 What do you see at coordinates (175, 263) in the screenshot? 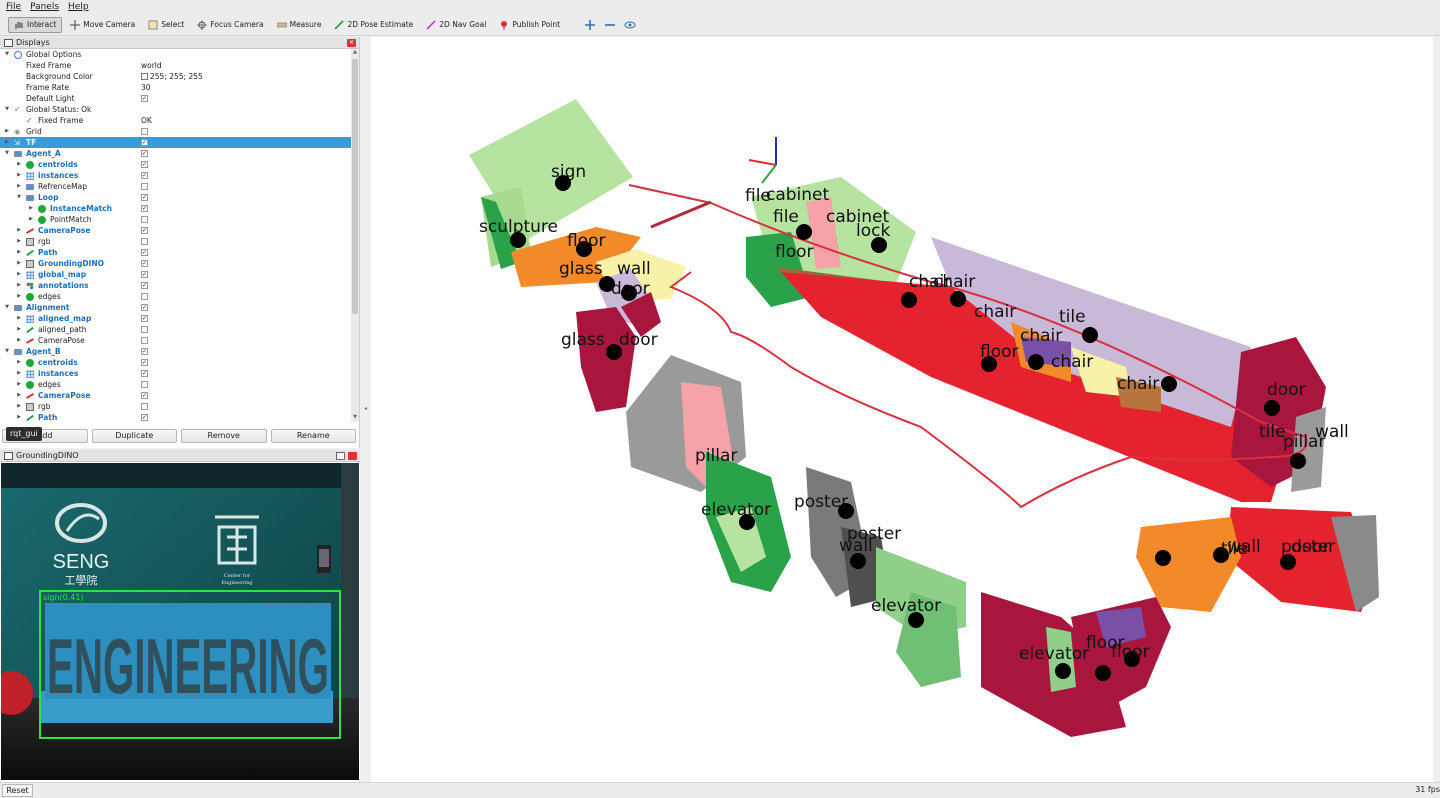
I see `display-row-groundingdino: ▶ GroundingDINO ✓` at bounding box center [175, 263].